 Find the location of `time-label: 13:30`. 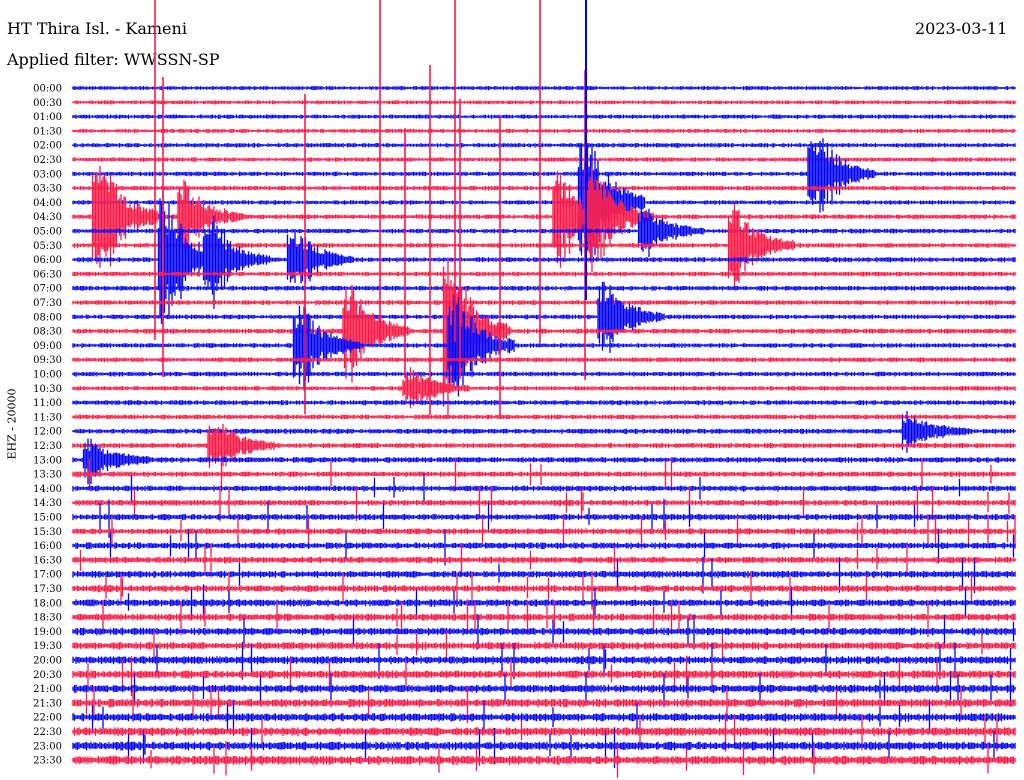

time-label: 13:30 is located at coordinates (47, 475).